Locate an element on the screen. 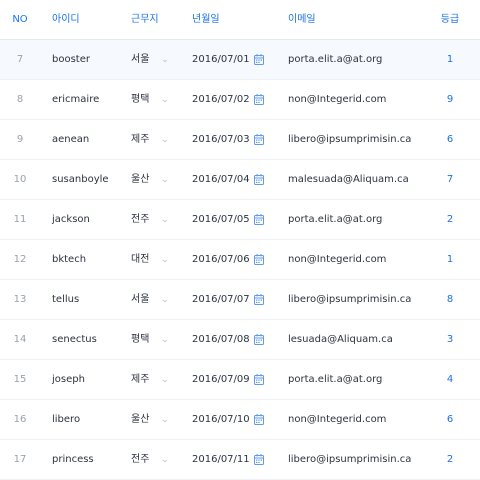 The height and width of the screenshot is (480, 480). date-cell: 2016/07/11 is located at coordinates (221, 460).